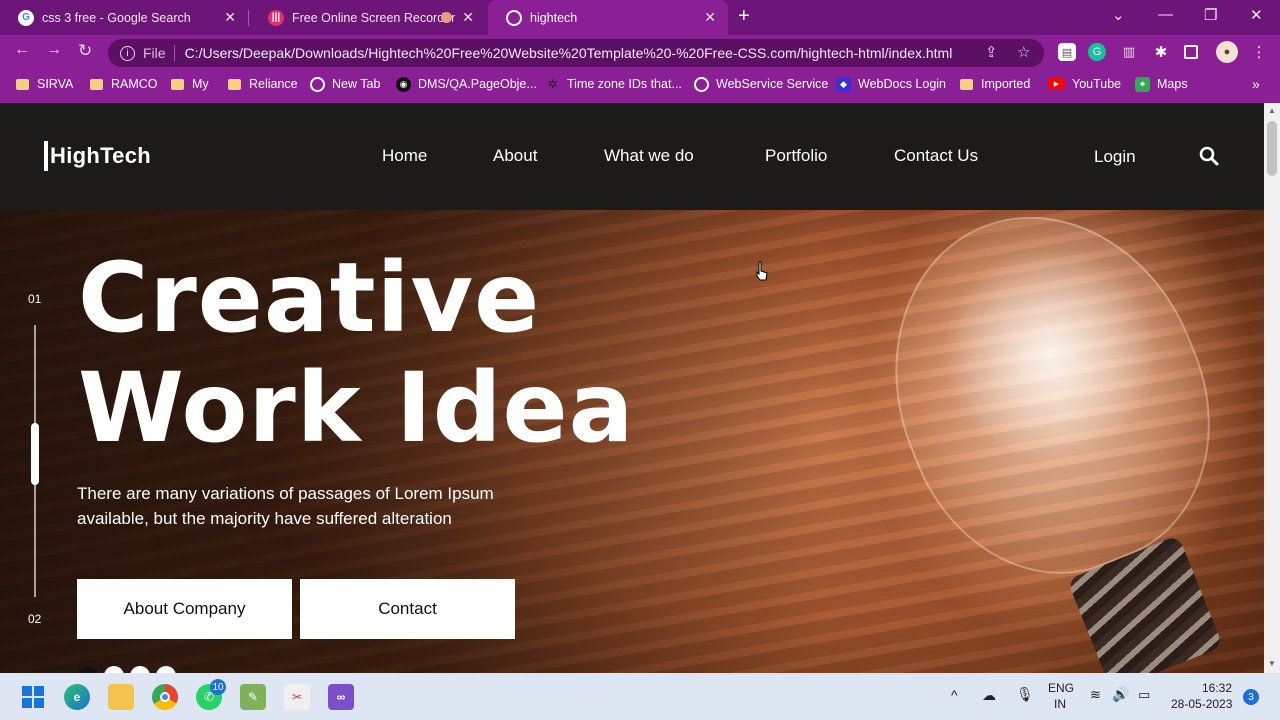  What do you see at coordinates (403, 84) in the screenshot?
I see `github-icon: ◉` at bounding box center [403, 84].